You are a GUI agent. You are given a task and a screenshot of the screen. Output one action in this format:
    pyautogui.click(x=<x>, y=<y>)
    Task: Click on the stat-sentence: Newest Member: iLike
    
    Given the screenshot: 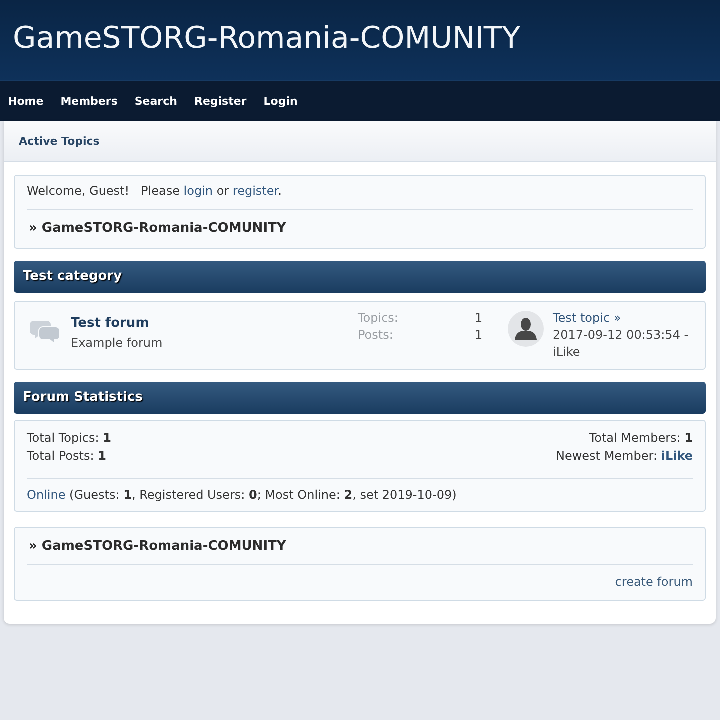 What is the action you would take?
    pyautogui.click(x=624, y=456)
    